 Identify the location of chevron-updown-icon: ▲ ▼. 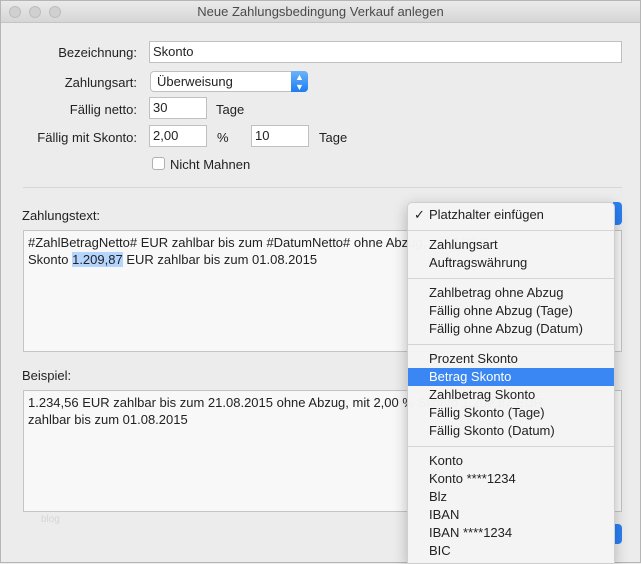
(299, 81).